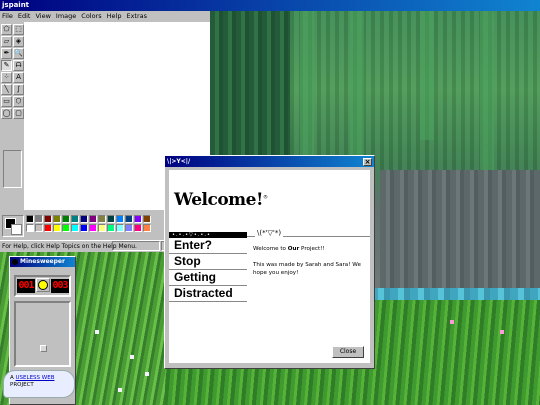 This screenshot has height=405, width=540. Describe the element at coordinates (18, 113) in the screenshot. I see `rounded-rectangle-icon: ▢` at that location.